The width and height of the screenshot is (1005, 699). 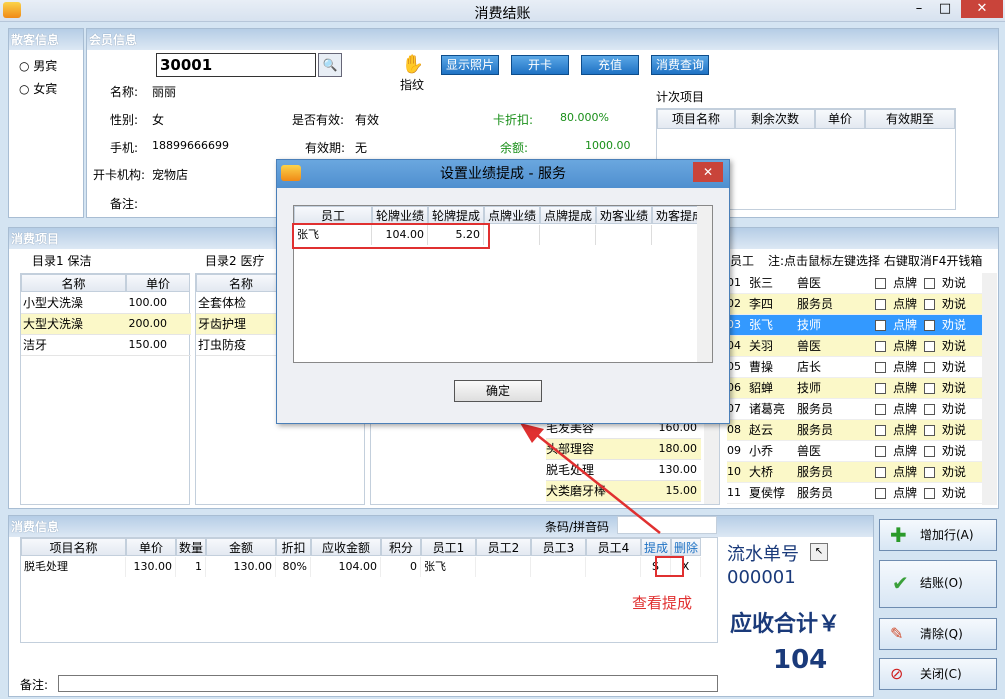 What do you see at coordinates (241, 283) in the screenshot?
I see `cat2-col-name: 名称` at bounding box center [241, 283].